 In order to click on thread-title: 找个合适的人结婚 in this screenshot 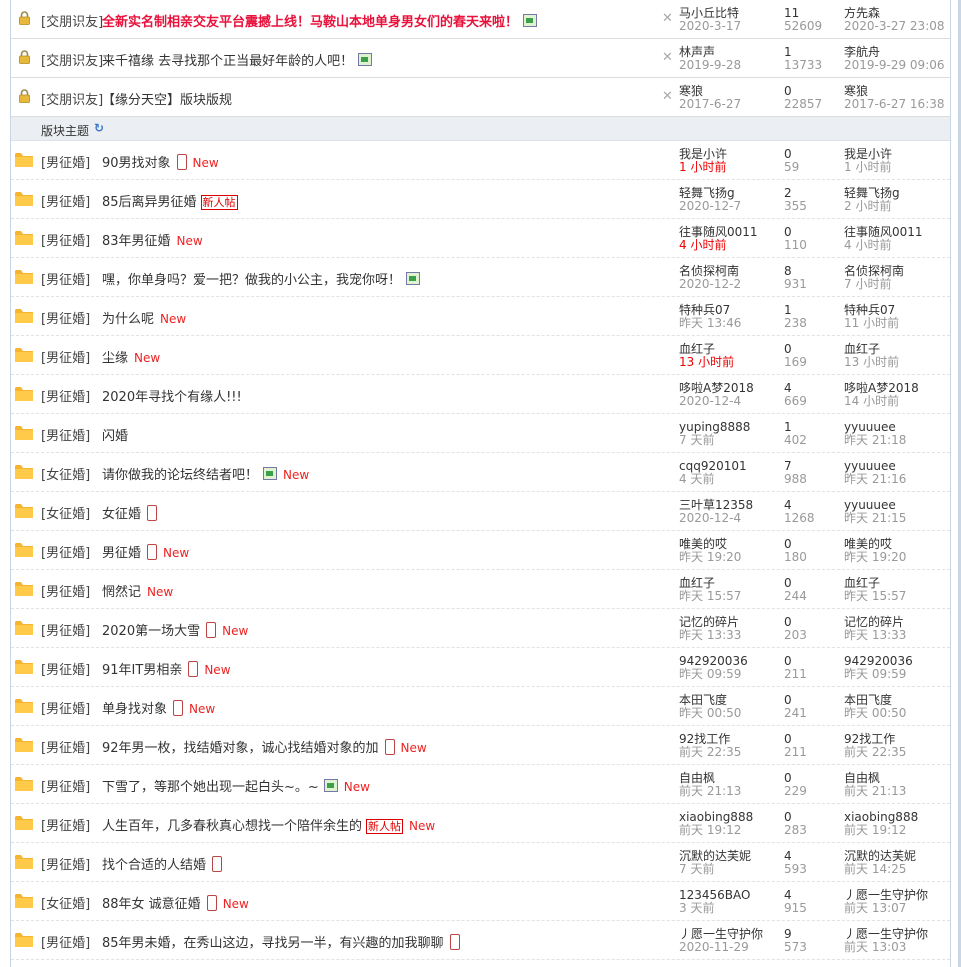, I will do `click(162, 863)`.